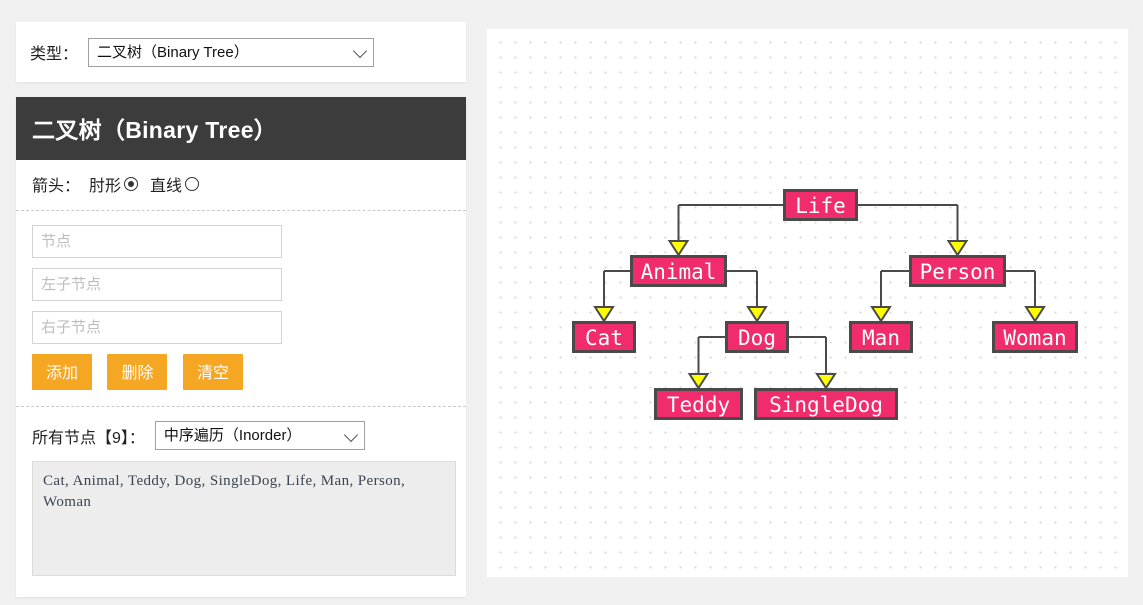 Image resolution: width=1143 pixels, height=605 pixels. I want to click on type-selector-panel: 类型： 二叉树（Binary Tree）, so click(241, 52).